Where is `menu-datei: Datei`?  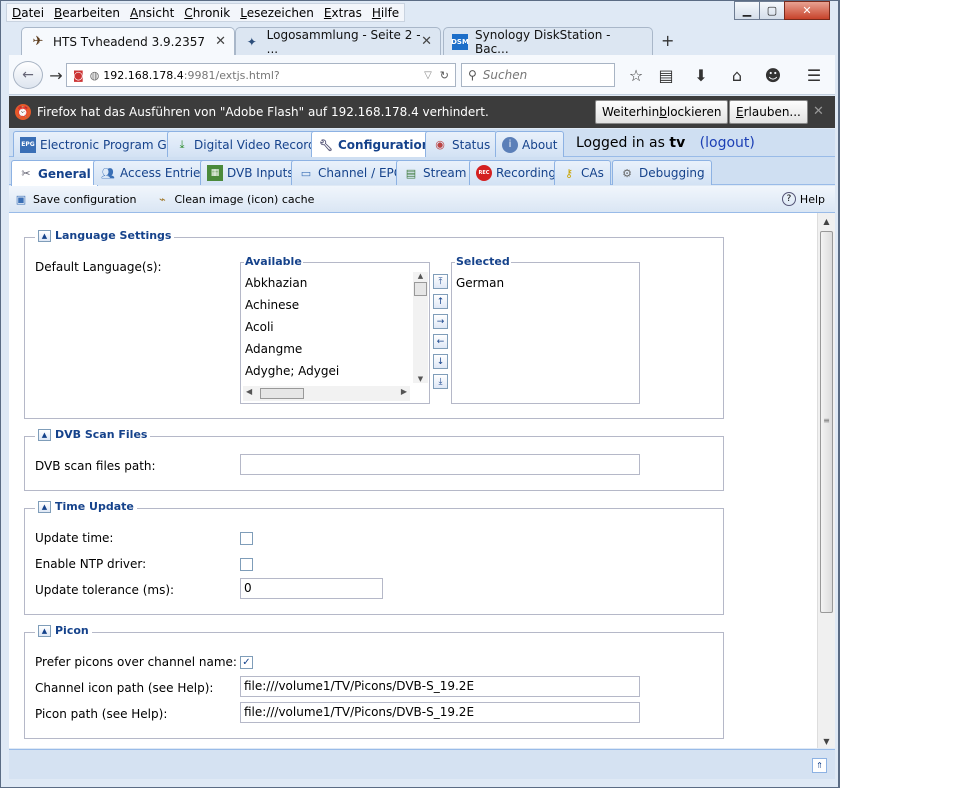
menu-datei: Datei is located at coordinates (28, 12).